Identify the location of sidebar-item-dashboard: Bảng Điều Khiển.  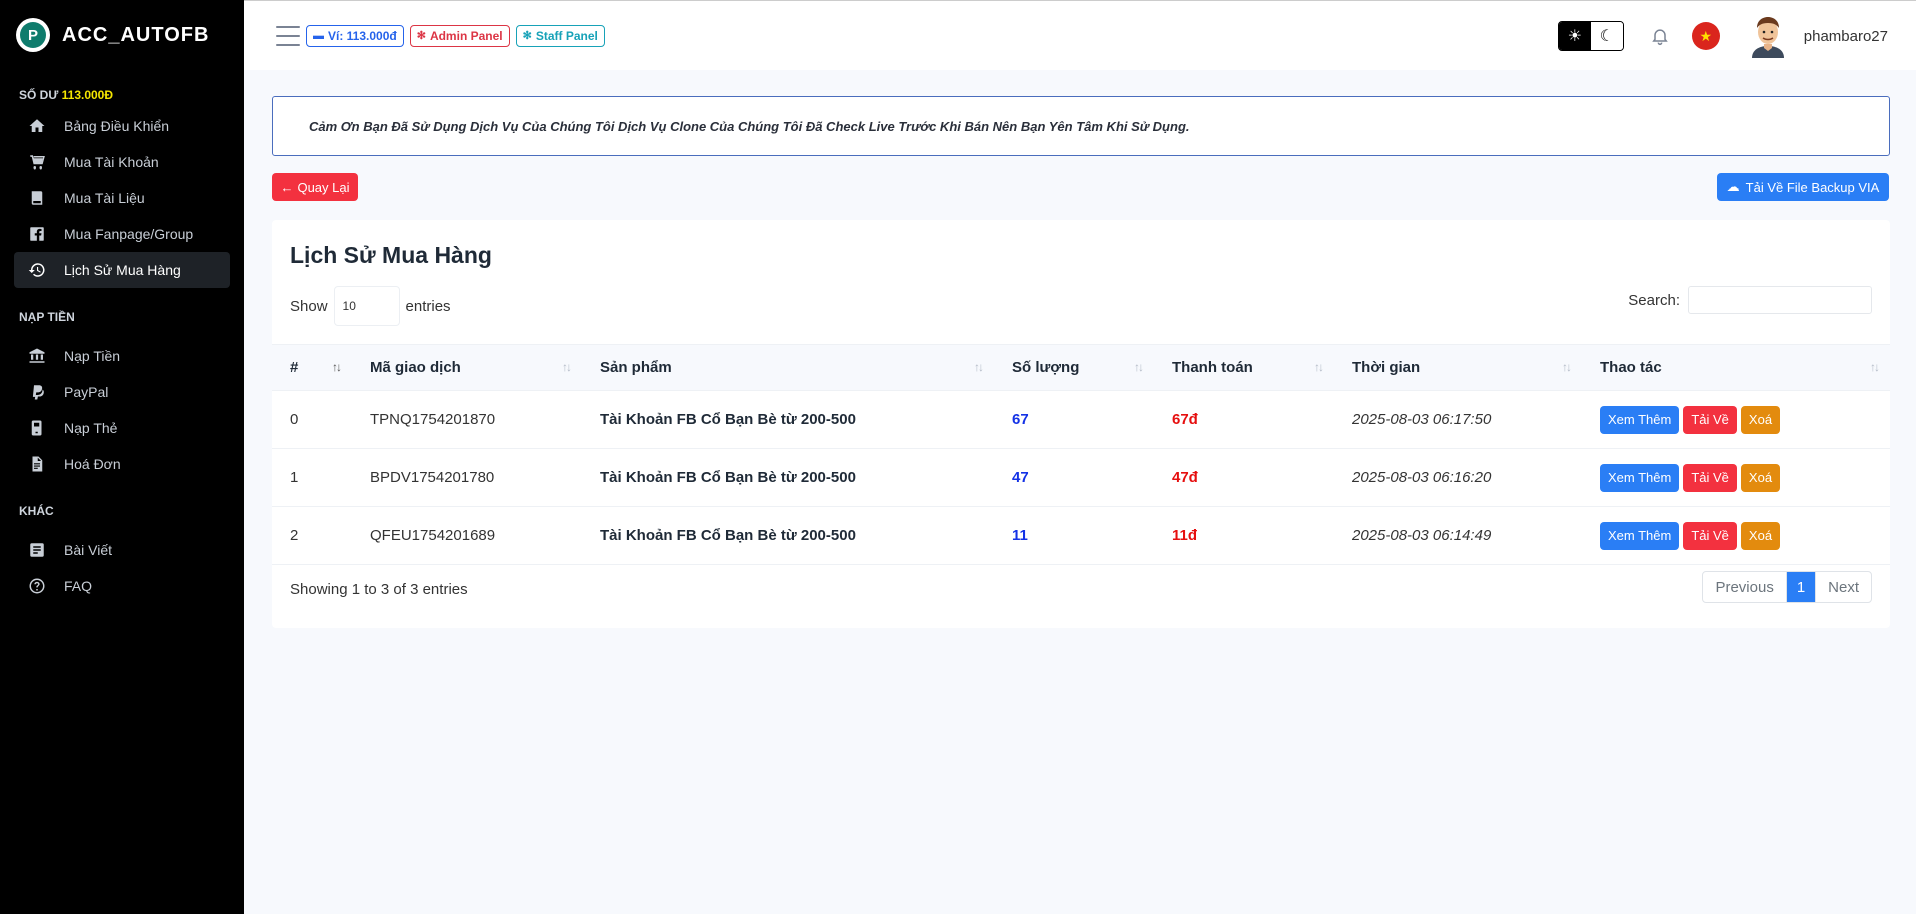
(122, 126).